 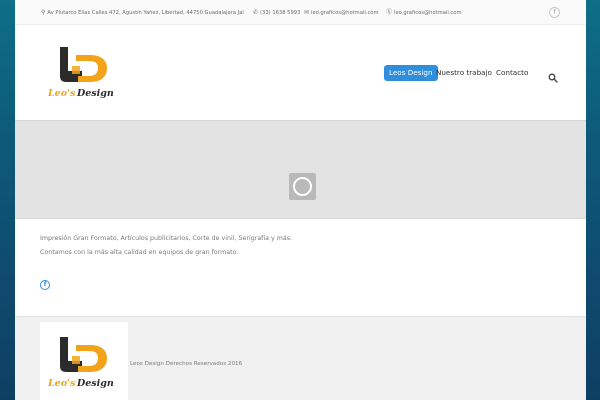 What do you see at coordinates (345, 13) in the screenshot?
I see `email-link: leo.graficos@hotmail.com` at bounding box center [345, 13].